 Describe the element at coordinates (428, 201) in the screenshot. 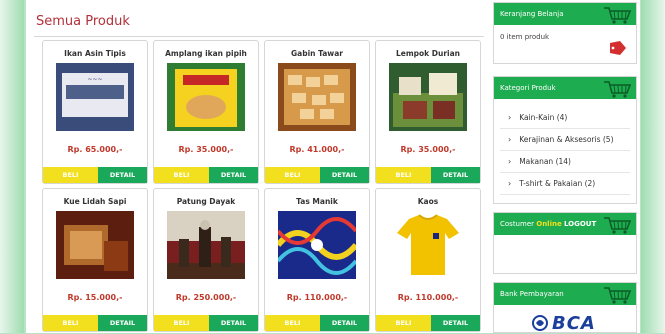

I see `product-name: Kaos` at that location.